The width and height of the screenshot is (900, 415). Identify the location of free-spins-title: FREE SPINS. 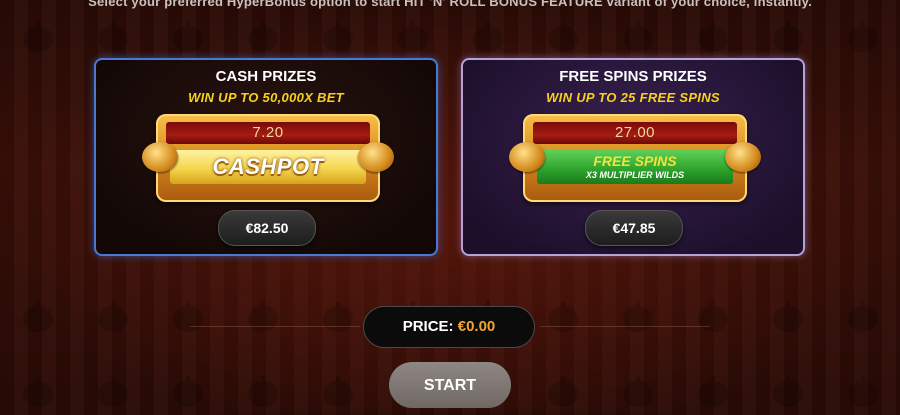
(635, 161).